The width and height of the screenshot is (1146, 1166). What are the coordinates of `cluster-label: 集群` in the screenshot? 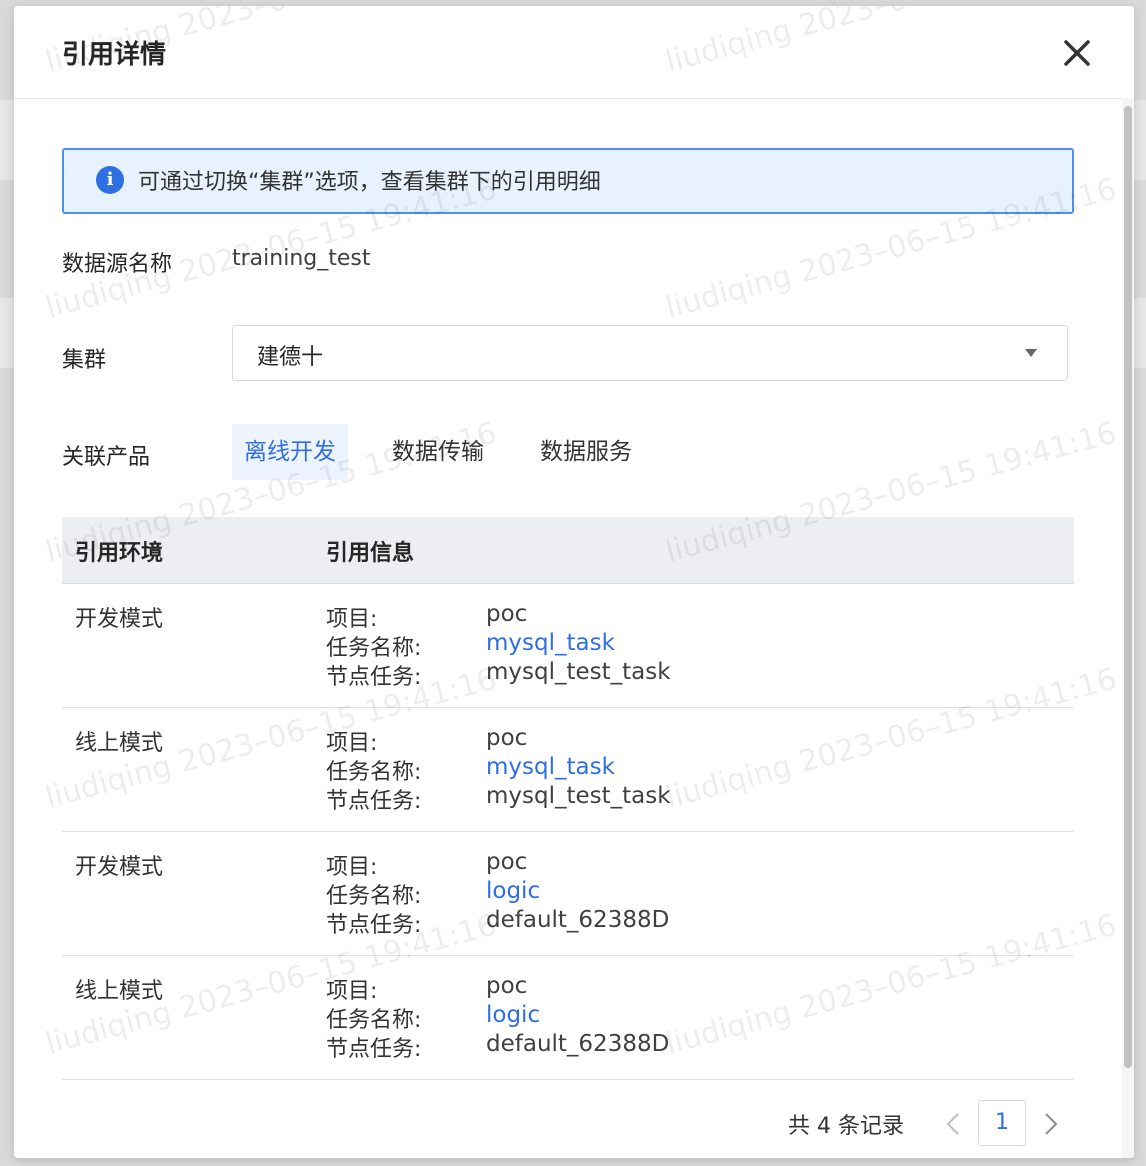 It's located at (84, 360).